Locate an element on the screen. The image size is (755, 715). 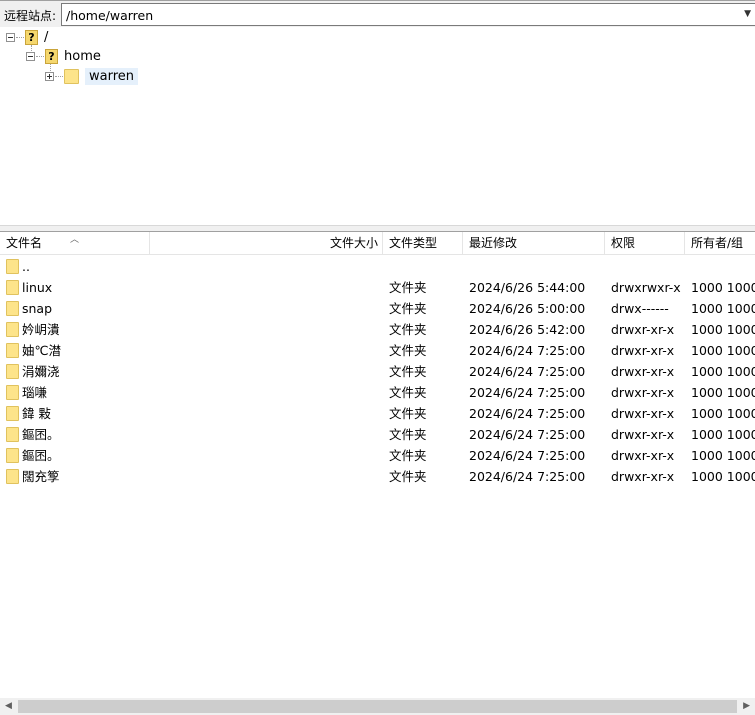
scroll-thumb is located at coordinates (377, 706).